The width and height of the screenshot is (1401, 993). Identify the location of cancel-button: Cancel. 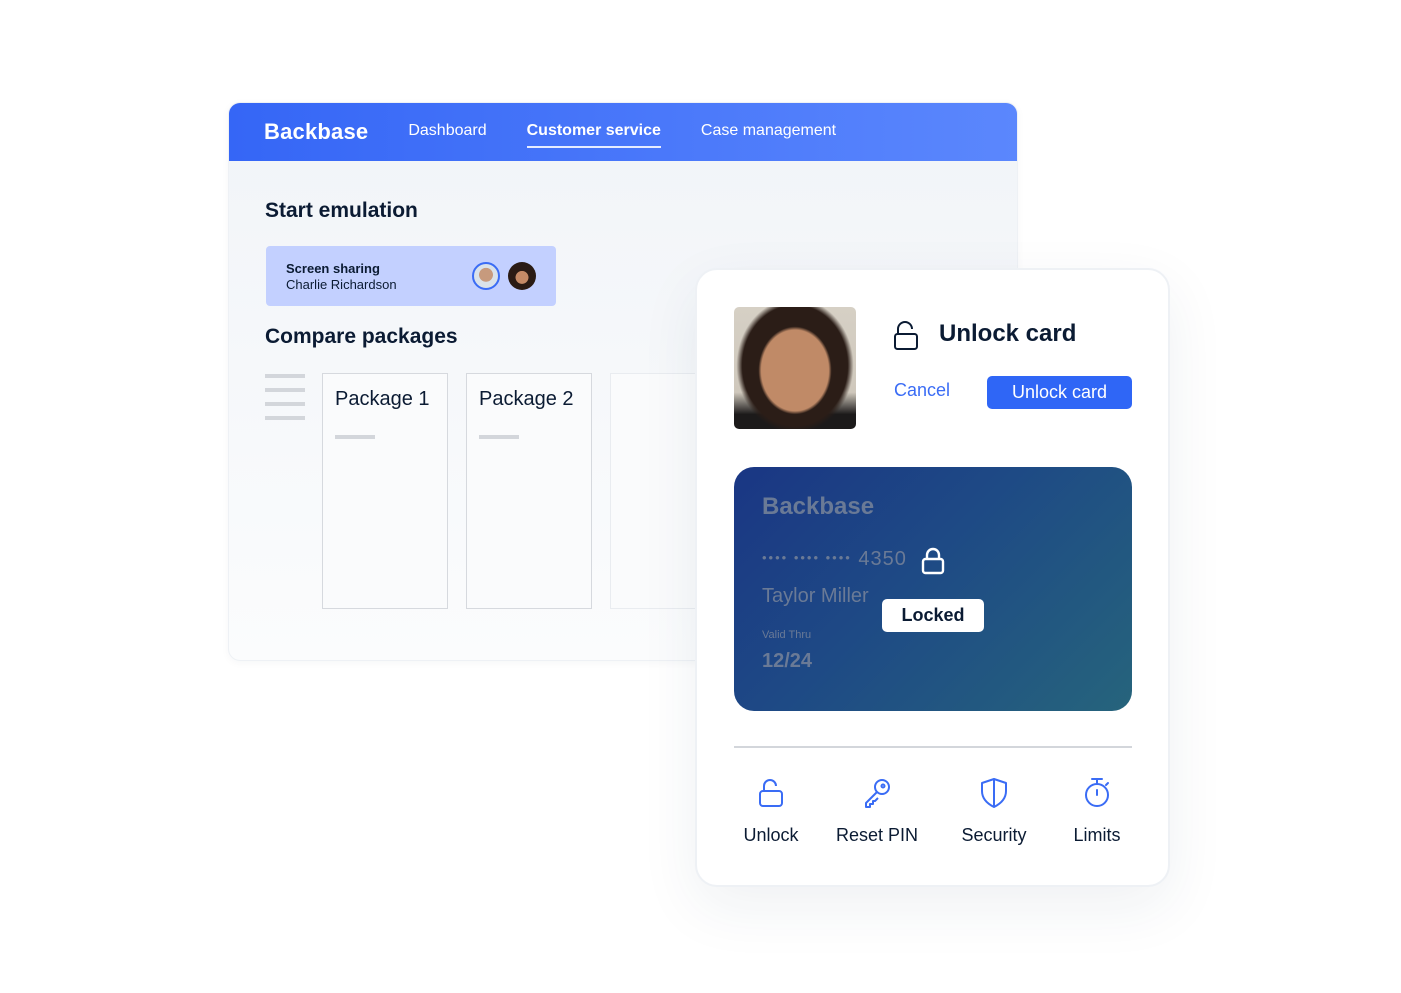
(922, 390).